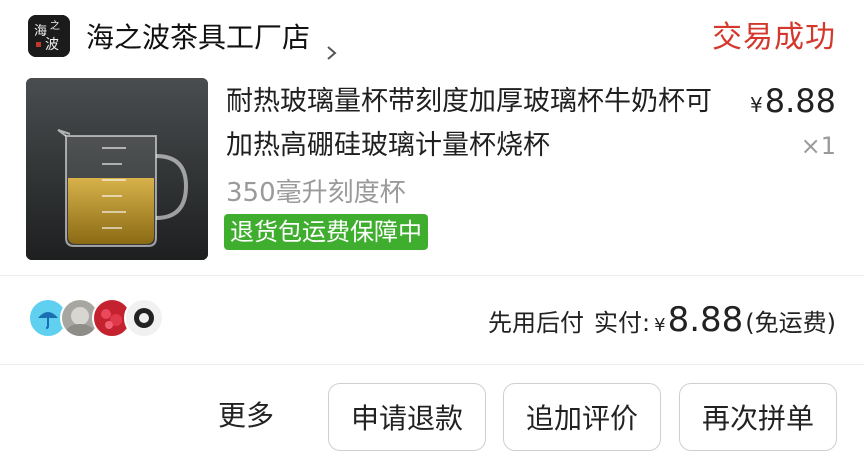  Describe the element at coordinates (331, 45) in the screenshot. I see `chevron-right-icon` at that location.